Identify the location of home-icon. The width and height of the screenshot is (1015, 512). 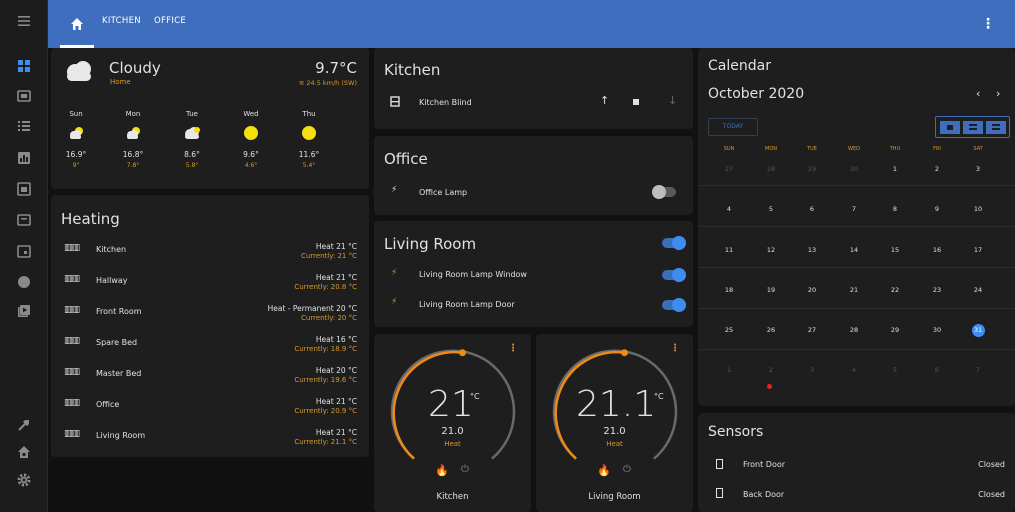
(77, 24).